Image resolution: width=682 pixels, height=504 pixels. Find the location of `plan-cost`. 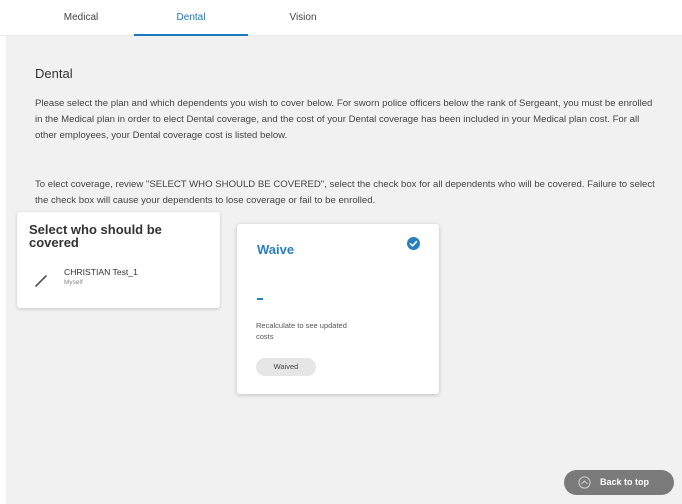

plan-cost is located at coordinates (260, 299).